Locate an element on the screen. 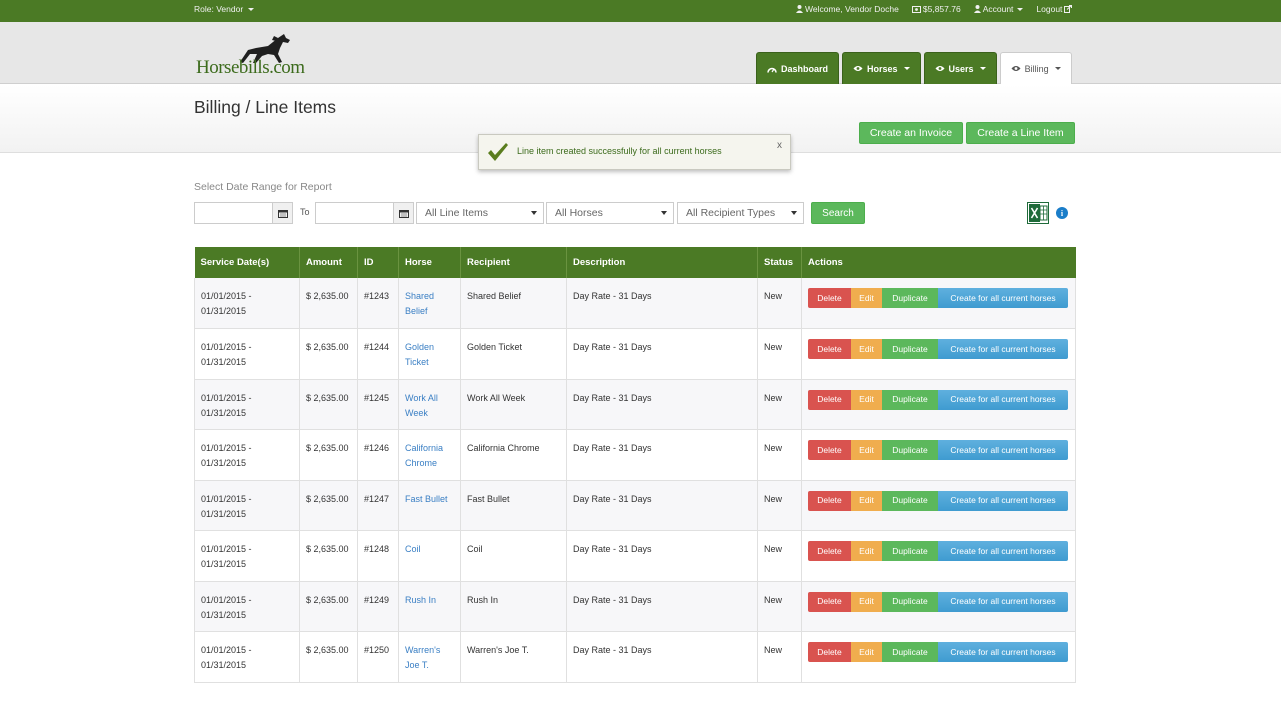 This screenshot has height=712, width=1281. main-nav: Dashboard Horses Users Billing is located at coordinates (914, 68).